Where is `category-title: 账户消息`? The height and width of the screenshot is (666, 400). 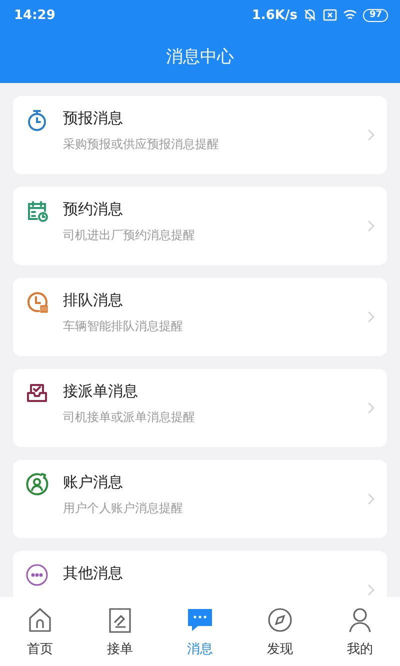 category-title: 账户消息 is located at coordinates (93, 482).